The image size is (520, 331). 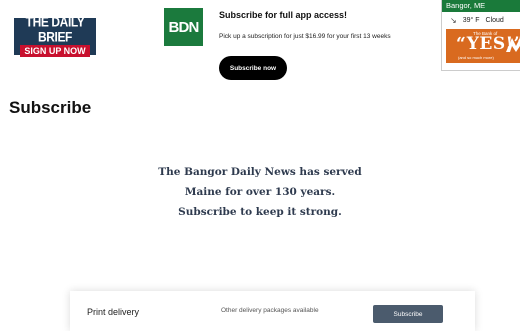 What do you see at coordinates (476, 57) in the screenshot?
I see `bank-ad-footnote: (and so much more)` at bounding box center [476, 57].